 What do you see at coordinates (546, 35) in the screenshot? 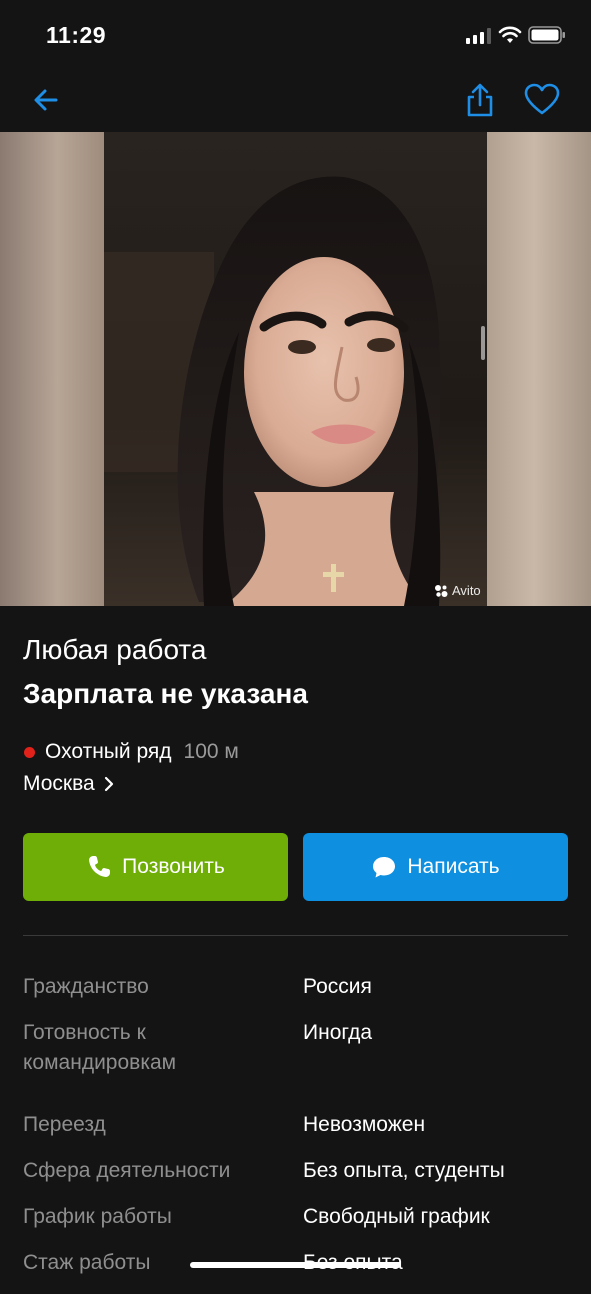
I see `battery-icon` at bounding box center [546, 35].